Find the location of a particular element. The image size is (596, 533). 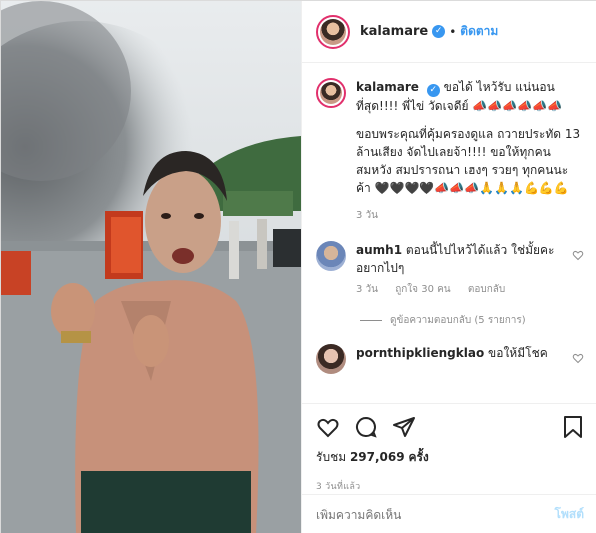

caption-time: 3 วัน is located at coordinates (367, 215).